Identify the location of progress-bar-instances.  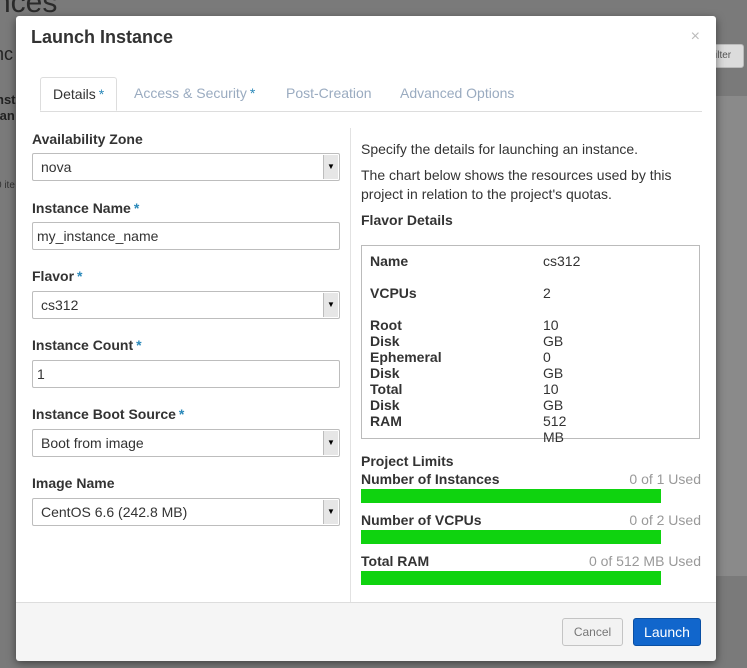
(511, 496).